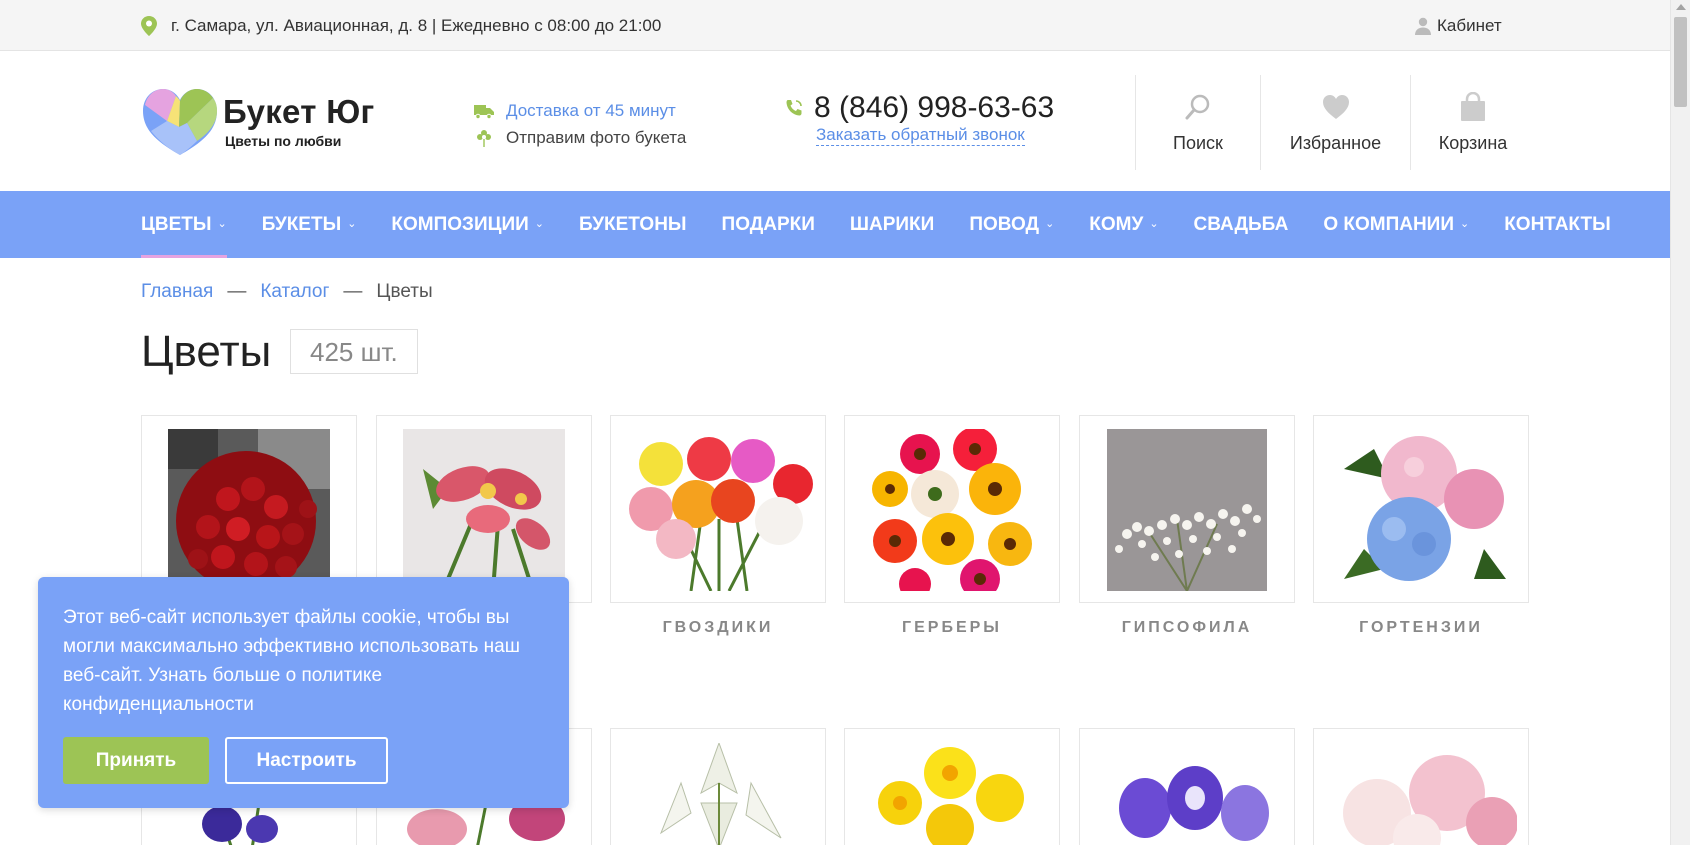 The width and height of the screenshot is (1690, 845). What do you see at coordinates (1123, 224) in the screenshot?
I see `nav-item-recipient: КОМУ ⌄` at bounding box center [1123, 224].